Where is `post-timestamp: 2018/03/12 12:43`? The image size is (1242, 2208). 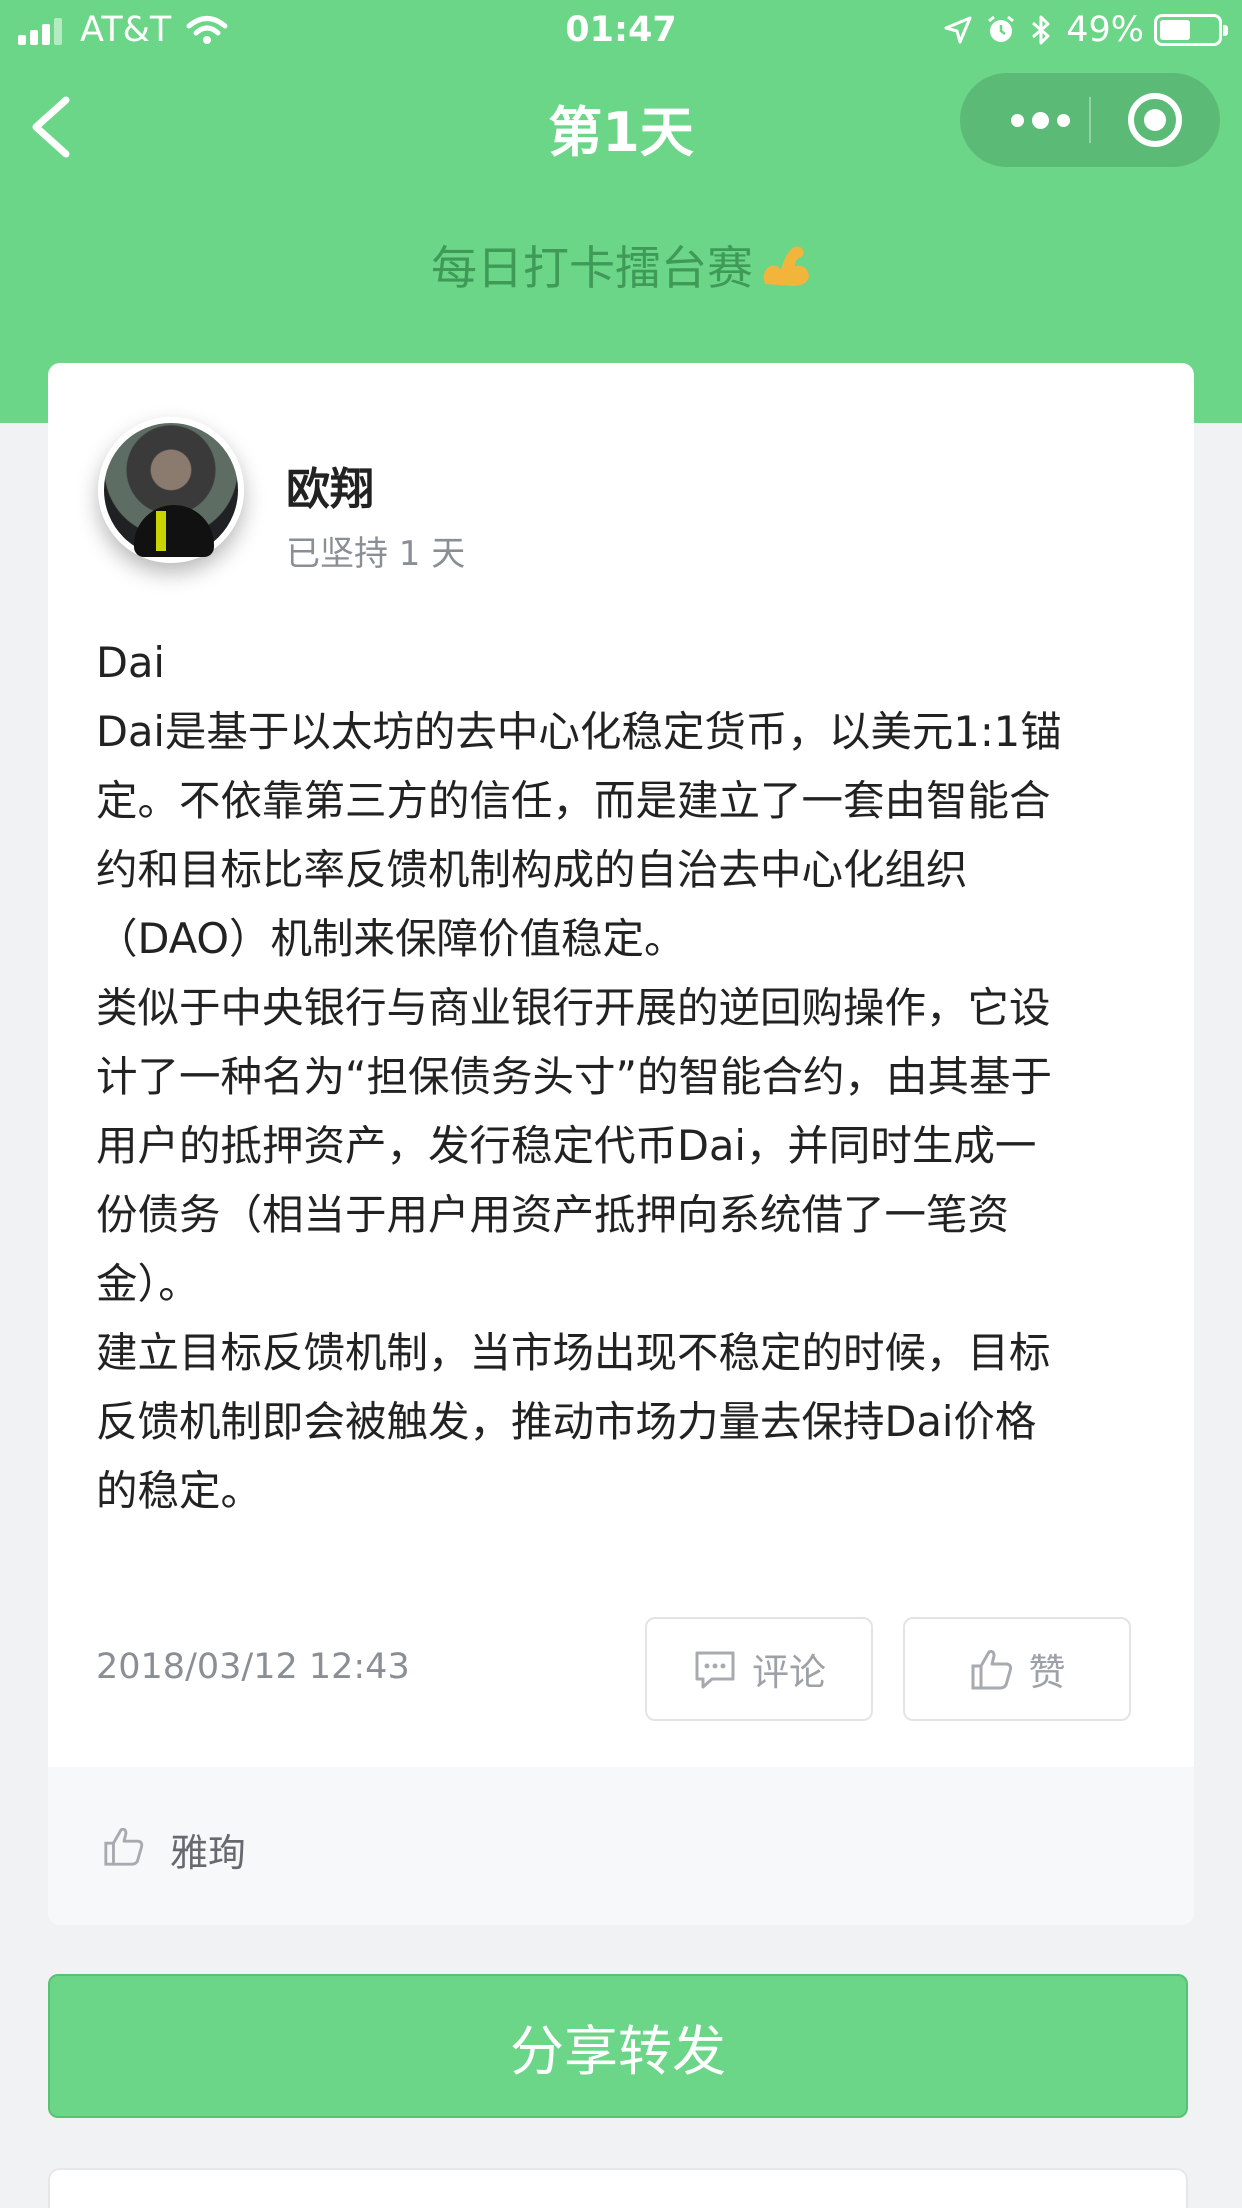 post-timestamp: 2018/03/12 12:43 is located at coordinates (253, 1667).